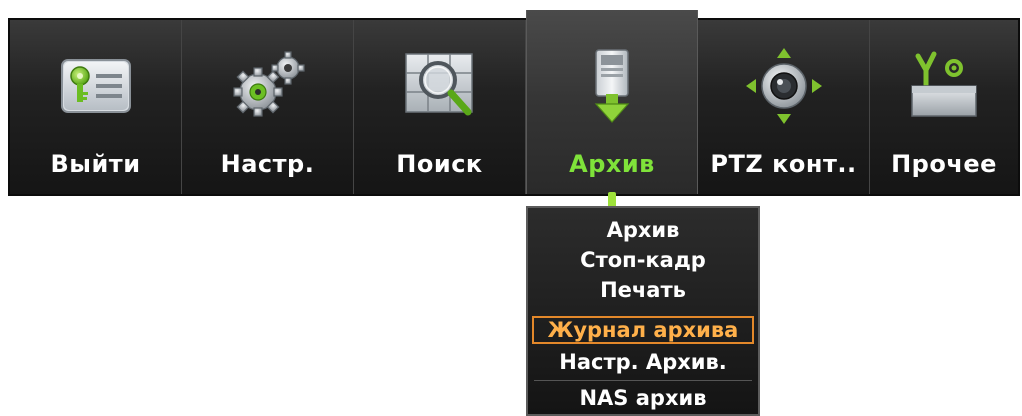  Describe the element at coordinates (783, 164) in the screenshot. I see `menu-label-ptz: PTZ конт..` at that location.